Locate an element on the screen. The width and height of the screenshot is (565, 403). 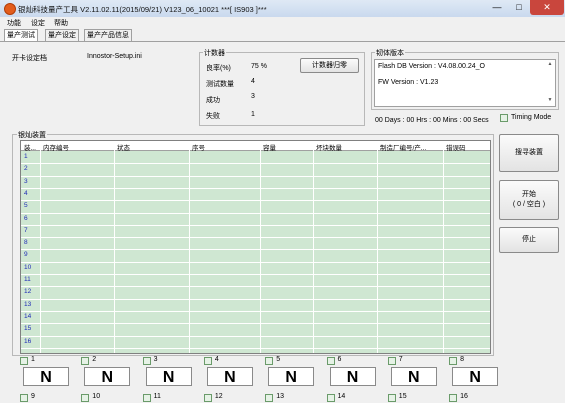
setup-file-label: 开卡设定档 is located at coordinates (29, 58).